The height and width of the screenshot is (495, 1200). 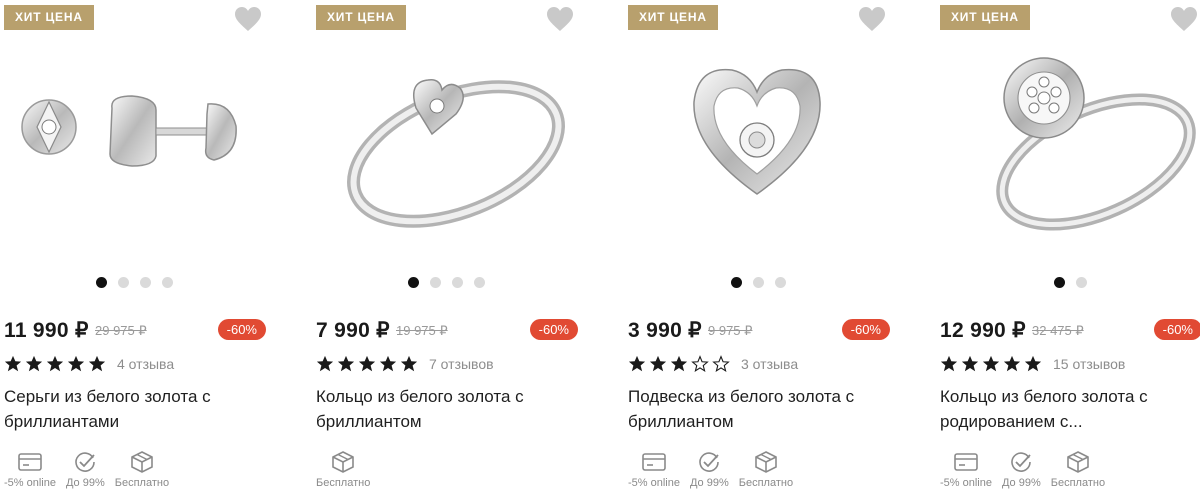 I want to click on rating-row: 3 отзыва, so click(x=713, y=364).